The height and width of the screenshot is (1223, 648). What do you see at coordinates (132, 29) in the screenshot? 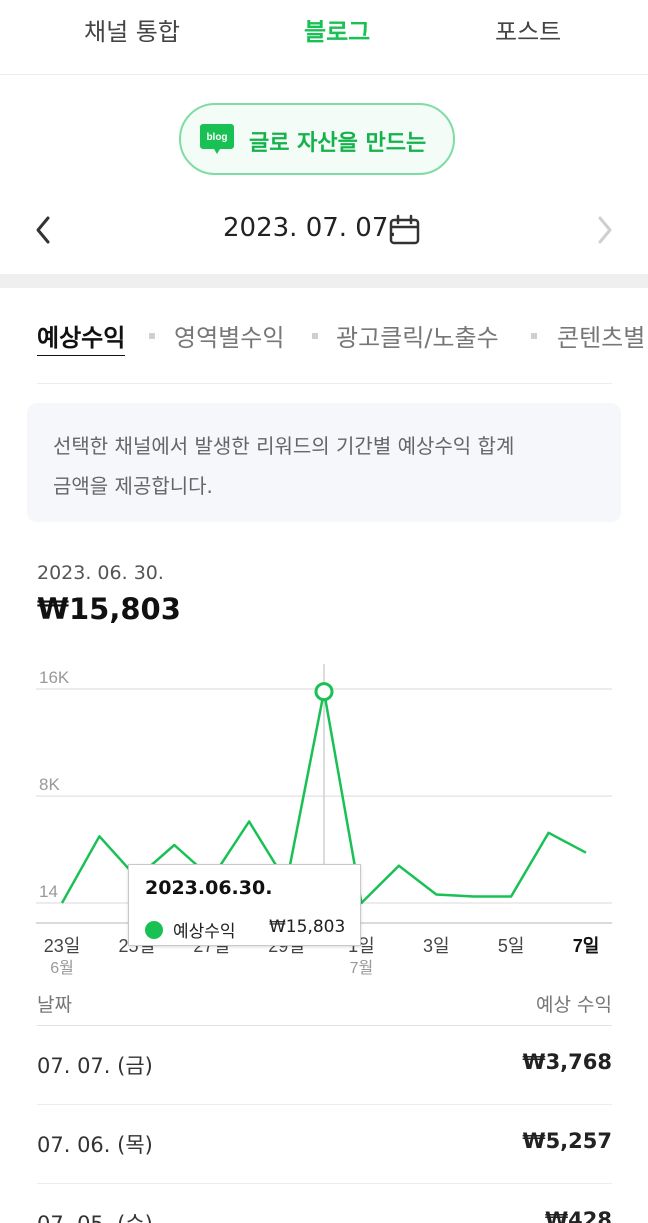
I see `tab-channel-integrated: 채널 통합` at bounding box center [132, 29].